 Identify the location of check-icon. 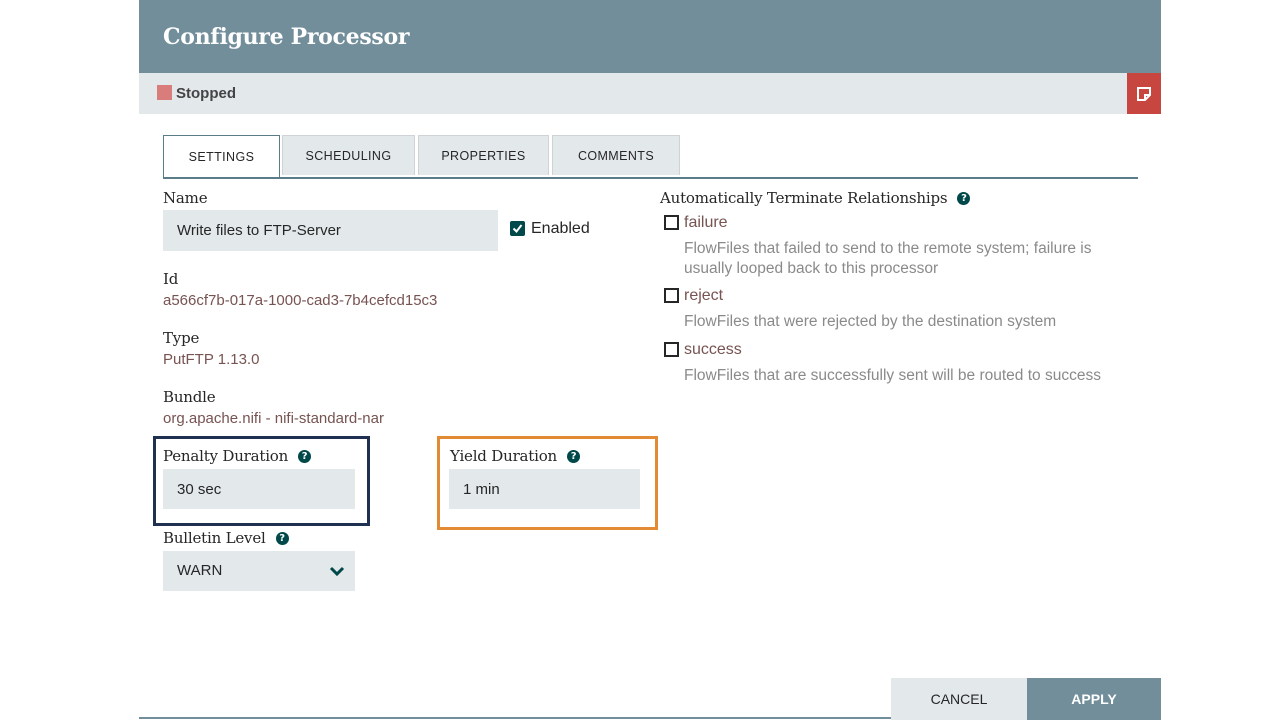
(517, 229).